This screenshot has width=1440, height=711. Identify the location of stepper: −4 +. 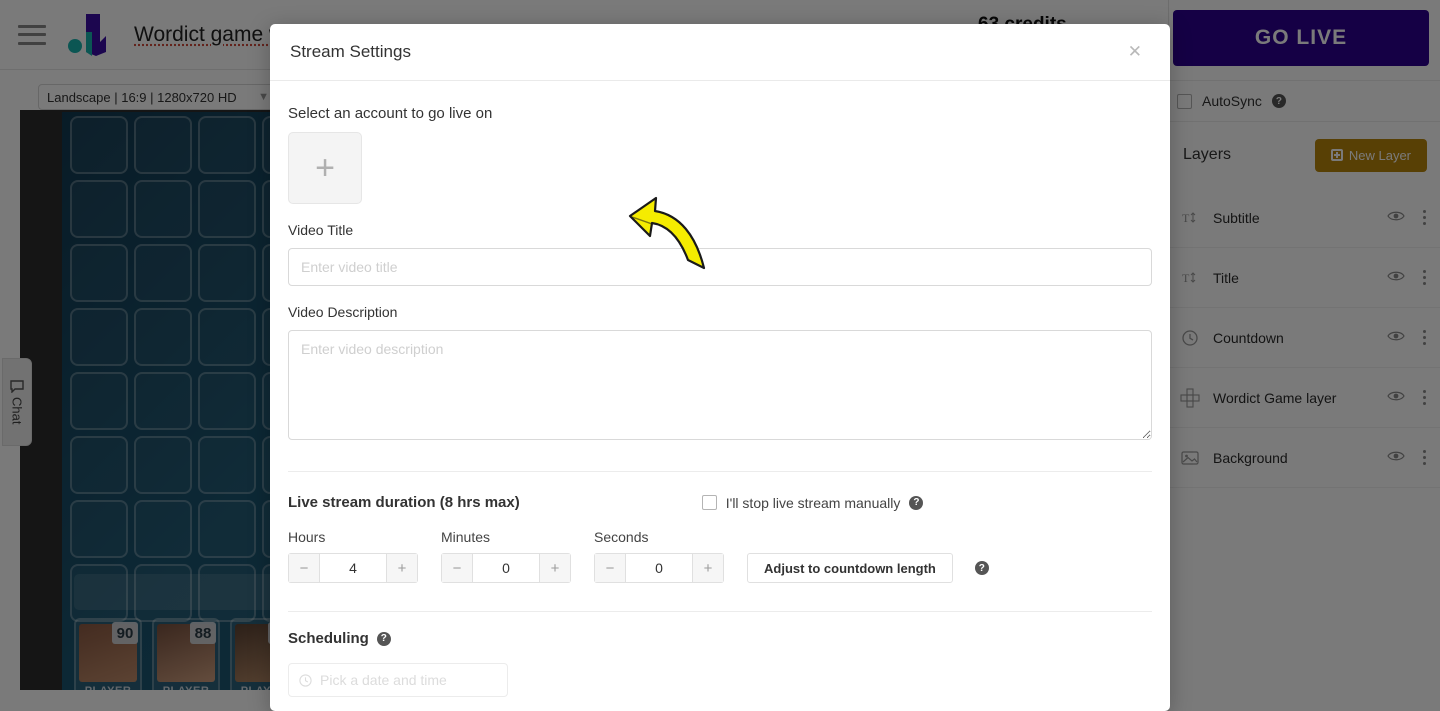
(353, 568).